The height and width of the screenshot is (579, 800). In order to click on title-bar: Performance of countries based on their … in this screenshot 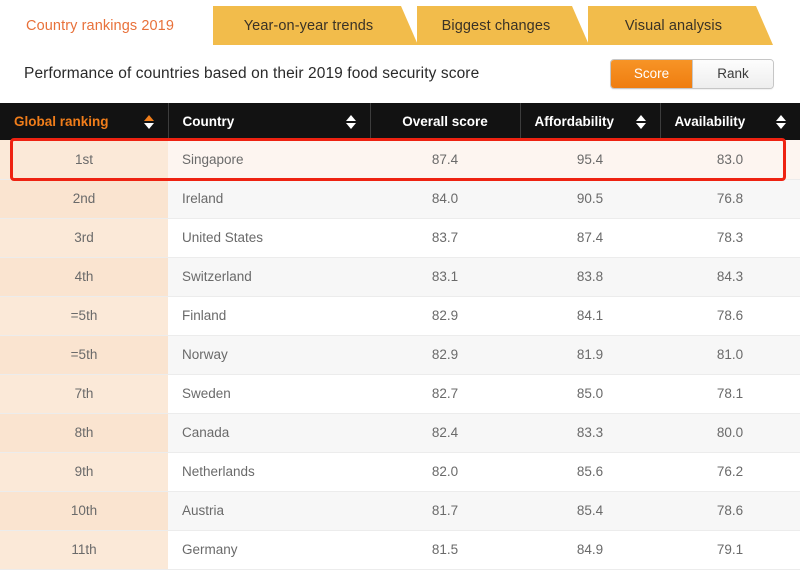, I will do `click(400, 74)`.